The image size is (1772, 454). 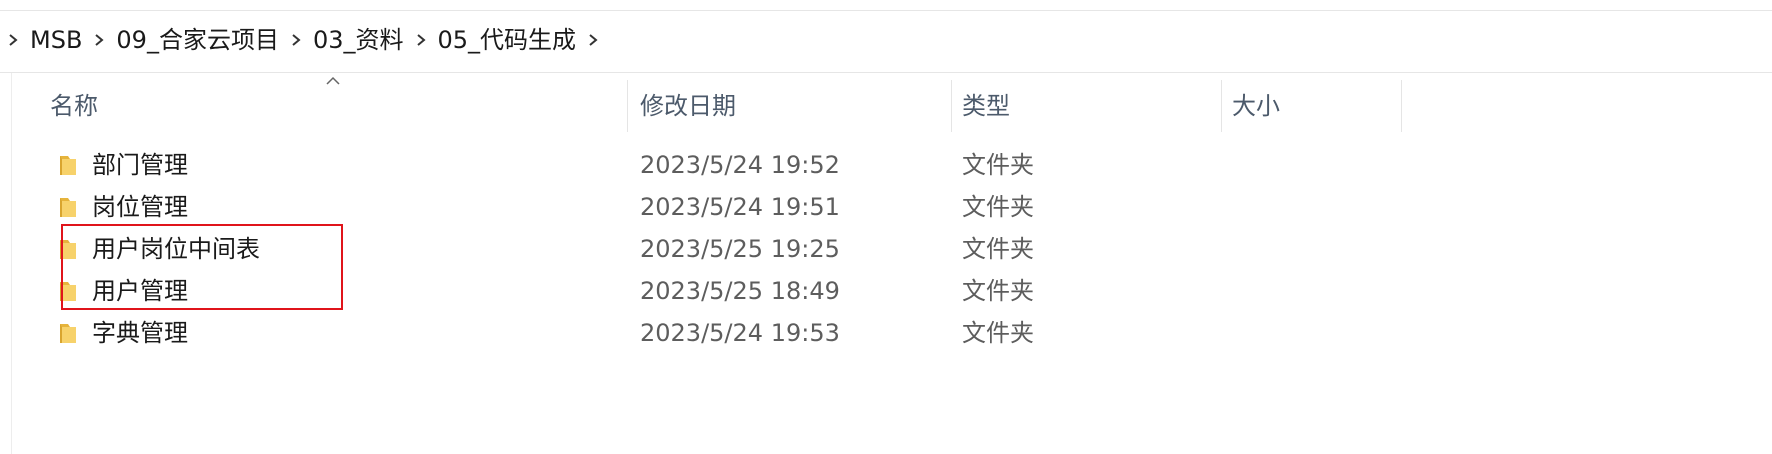 I want to click on file-row: 岗位管理 2023/5/24 19:51 文件夹, so click(x=707, y=207).